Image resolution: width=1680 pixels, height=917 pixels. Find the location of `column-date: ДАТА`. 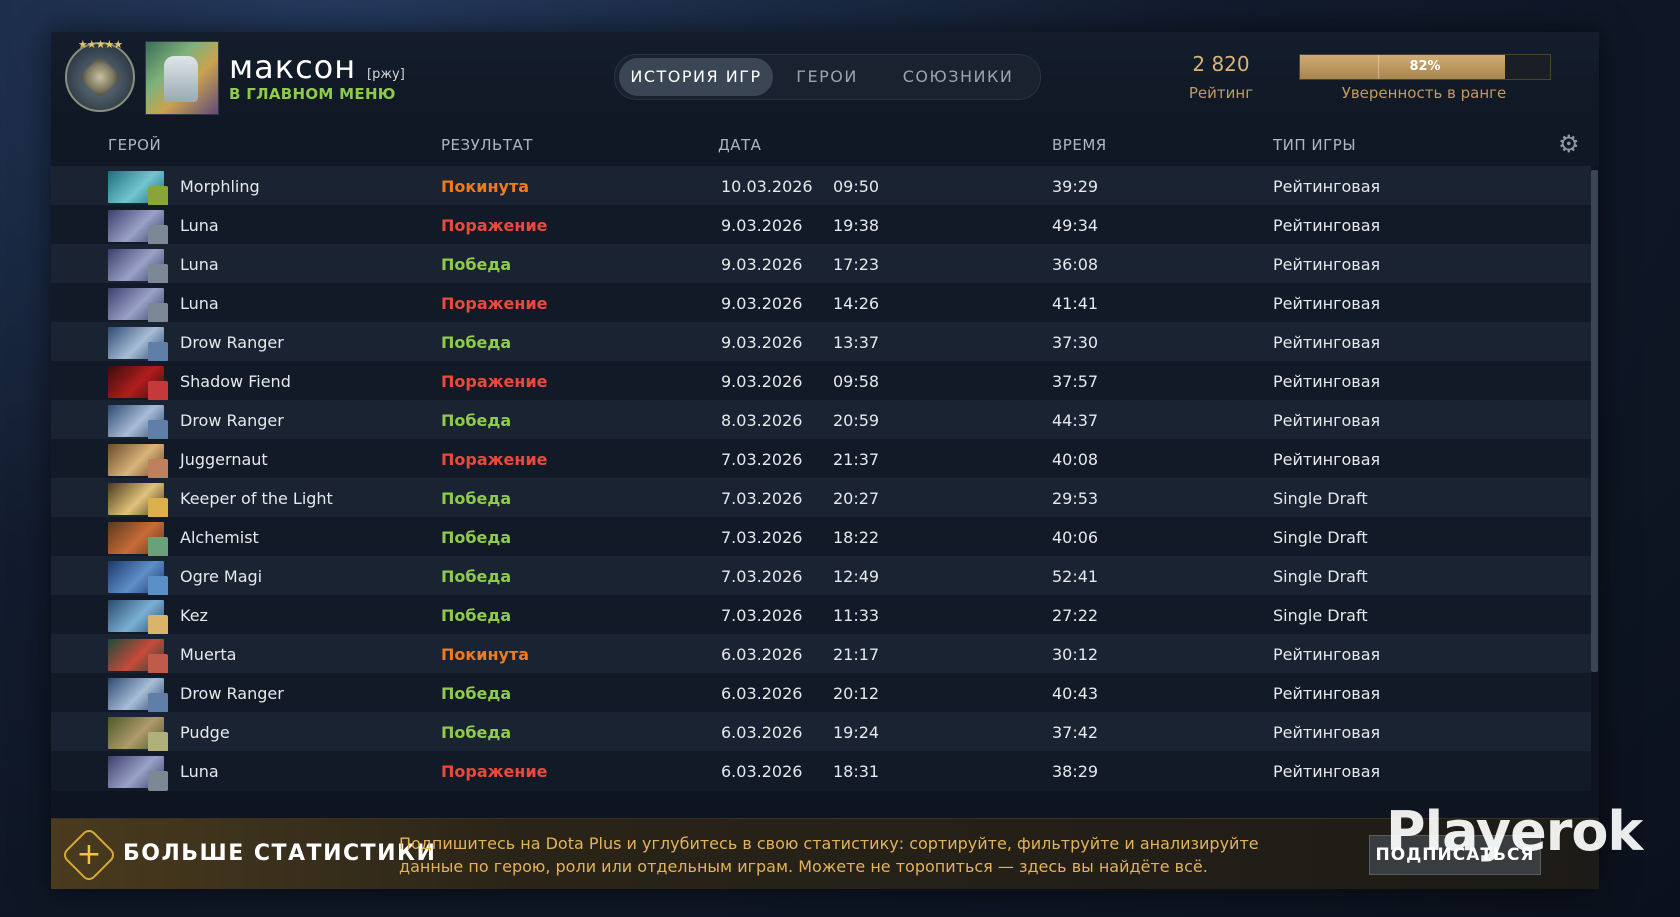

column-date: ДАТА is located at coordinates (739, 145).